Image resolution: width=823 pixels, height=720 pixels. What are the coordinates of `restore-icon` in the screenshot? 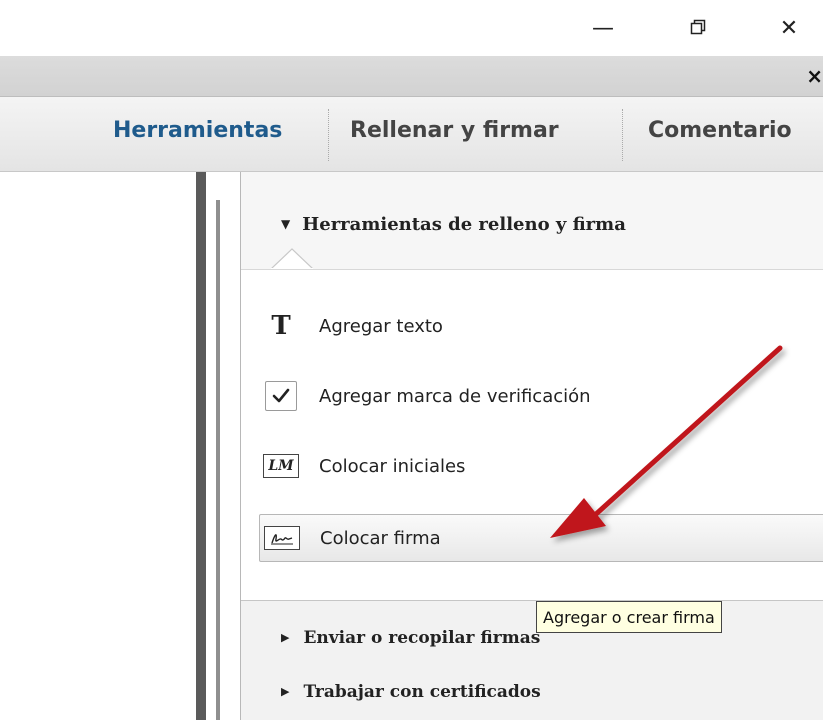 It's located at (698, 28).